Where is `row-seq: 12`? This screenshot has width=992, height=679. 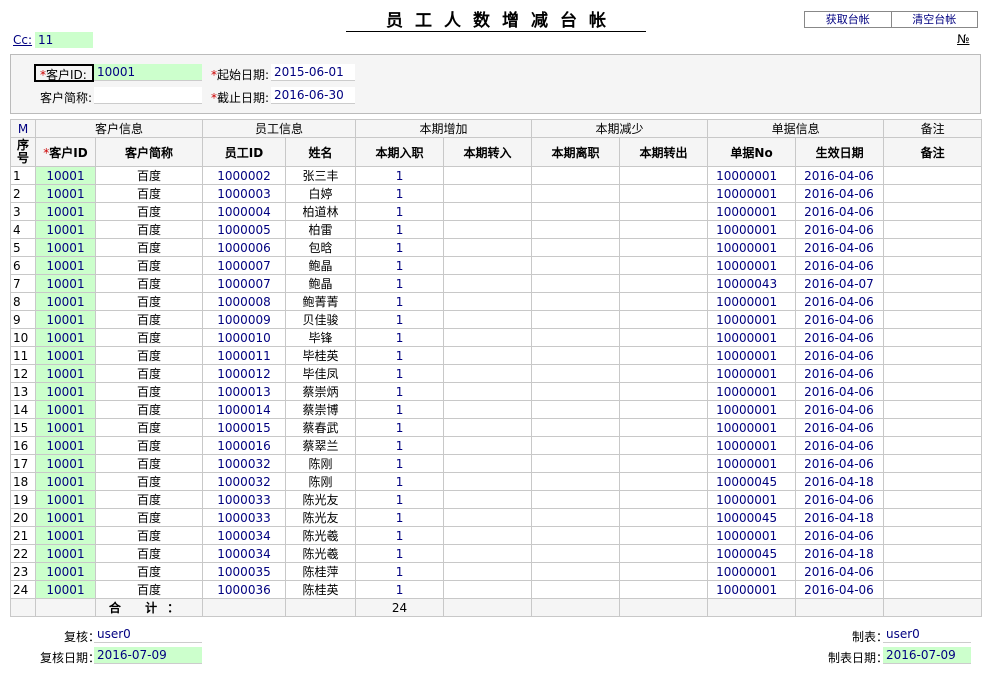
row-seq: 12 is located at coordinates (23, 373).